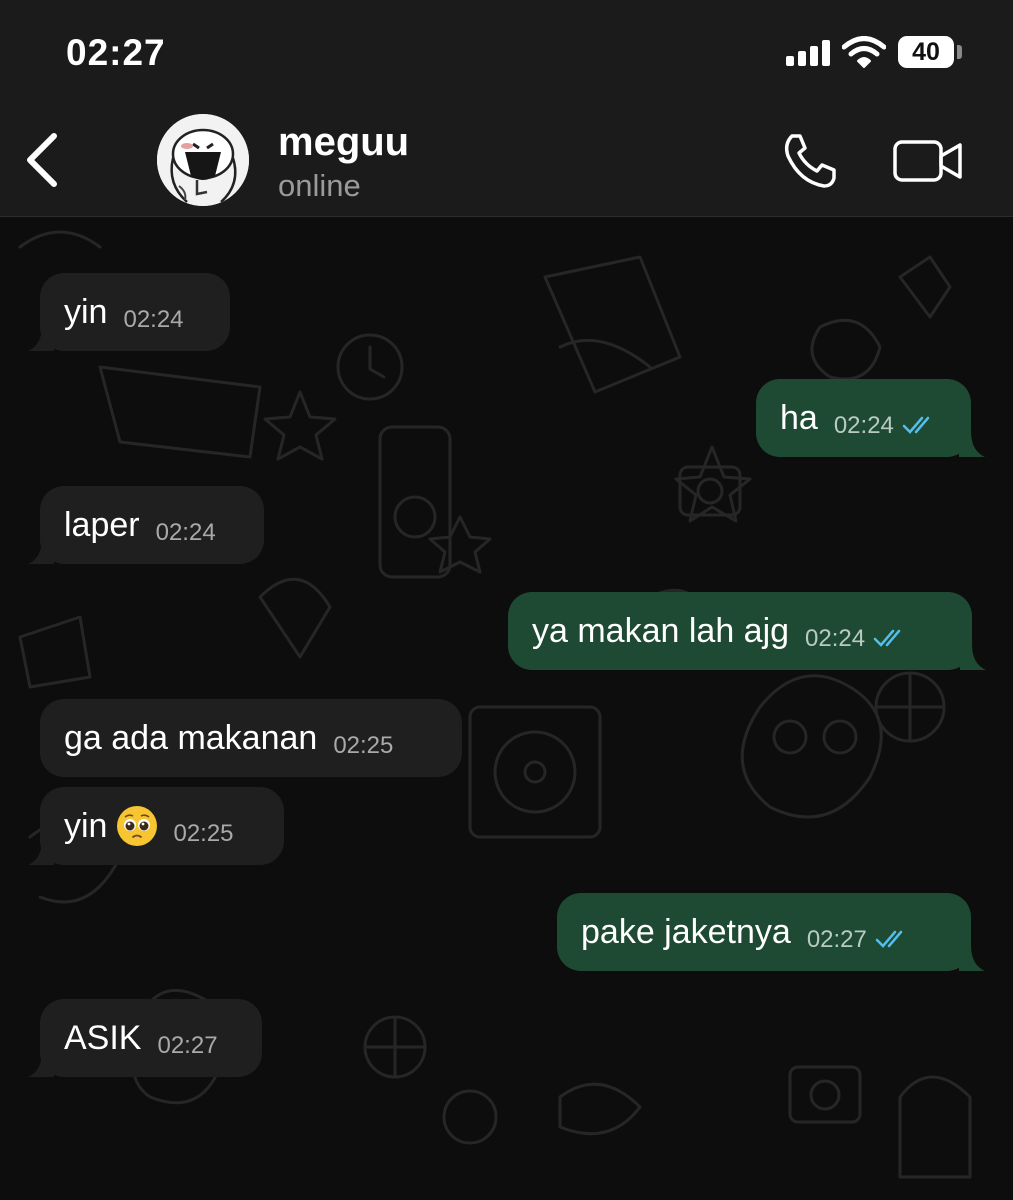  What do you see at coordinates (103, 1037) in the screenshot?
I see `message-text: ASIK` at bounding box center [103, 1037].